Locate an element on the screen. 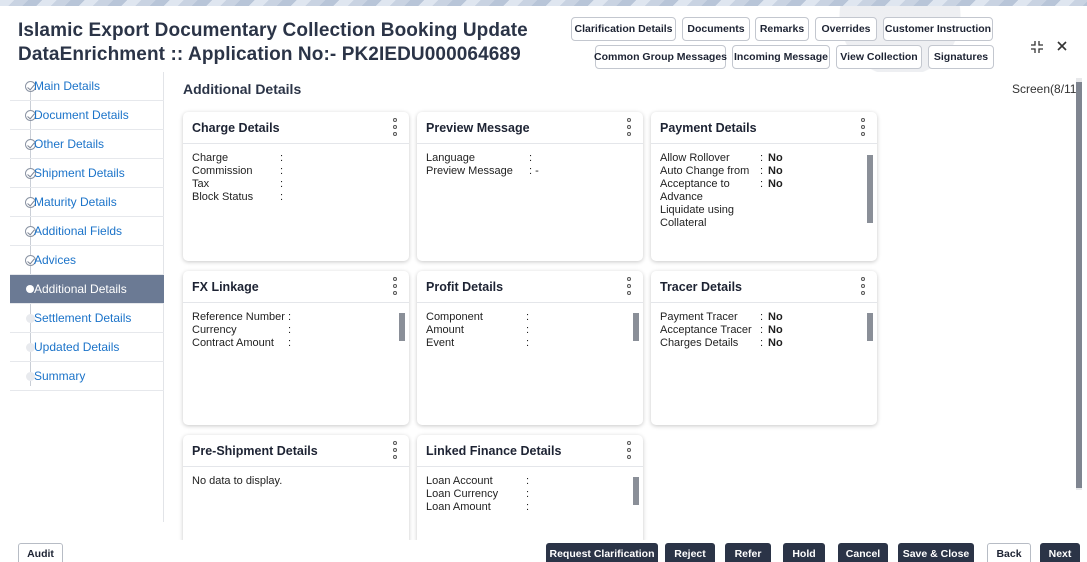 This screenshot has height=562, width=1087. field-row: Acceptance to: No is located at coordinates (762, 184).